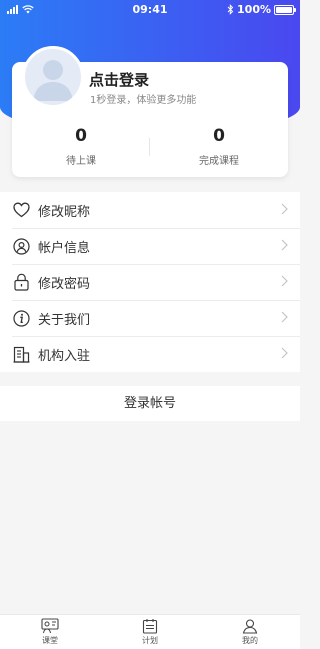 The image size is (320, 649). I want to click on tab-label: 课堂, so click(50, 640).